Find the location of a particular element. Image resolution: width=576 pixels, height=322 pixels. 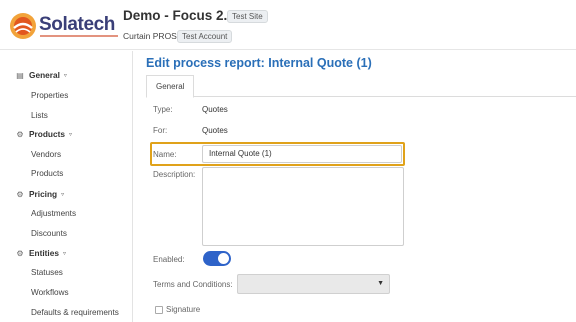

toggle-knob is located at coordinates (223, 258).